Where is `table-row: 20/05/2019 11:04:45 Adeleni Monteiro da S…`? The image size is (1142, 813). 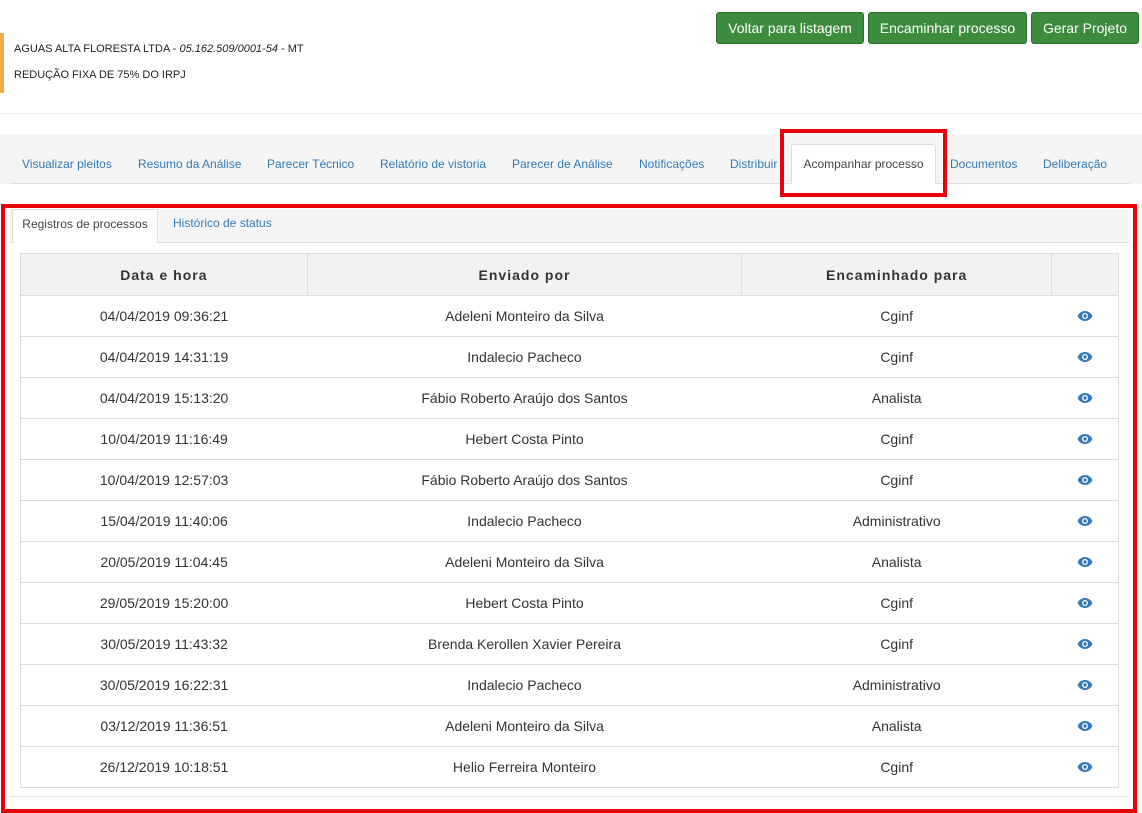
table-row: 20/05/2019 11:04:45 Adeleni Monteiro da S… is located at coordinates (569, 562).